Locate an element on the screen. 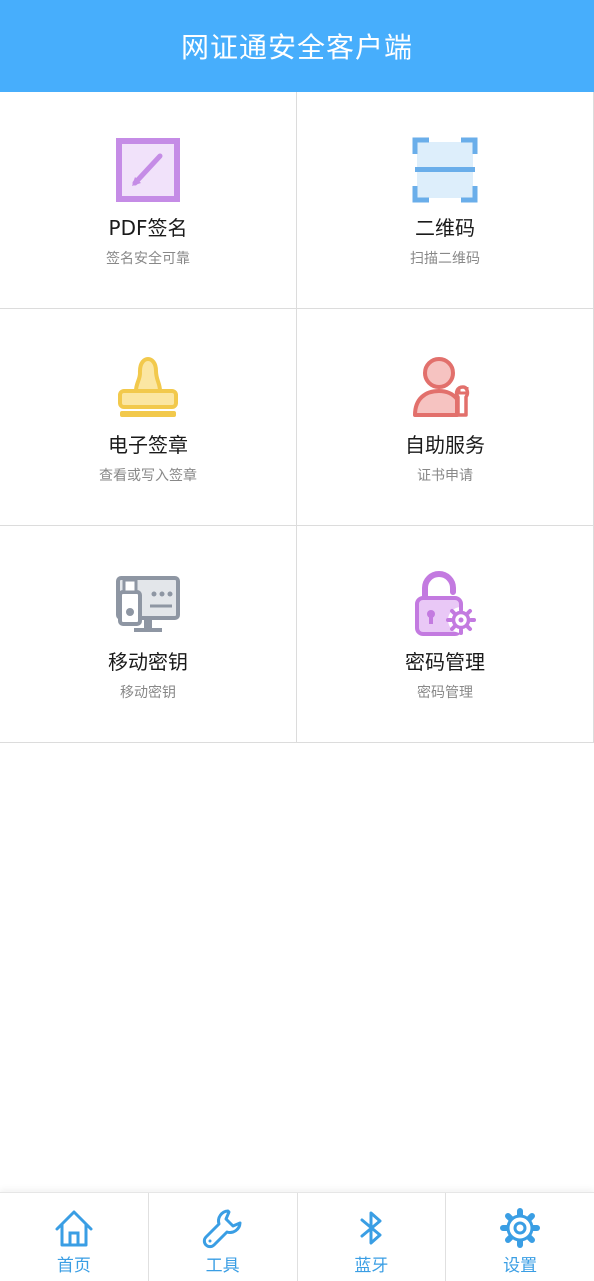 The width and height of the screenshot is (594, 1281). page-title: 网证通安全客户端 is located at coordinates (296, 47).